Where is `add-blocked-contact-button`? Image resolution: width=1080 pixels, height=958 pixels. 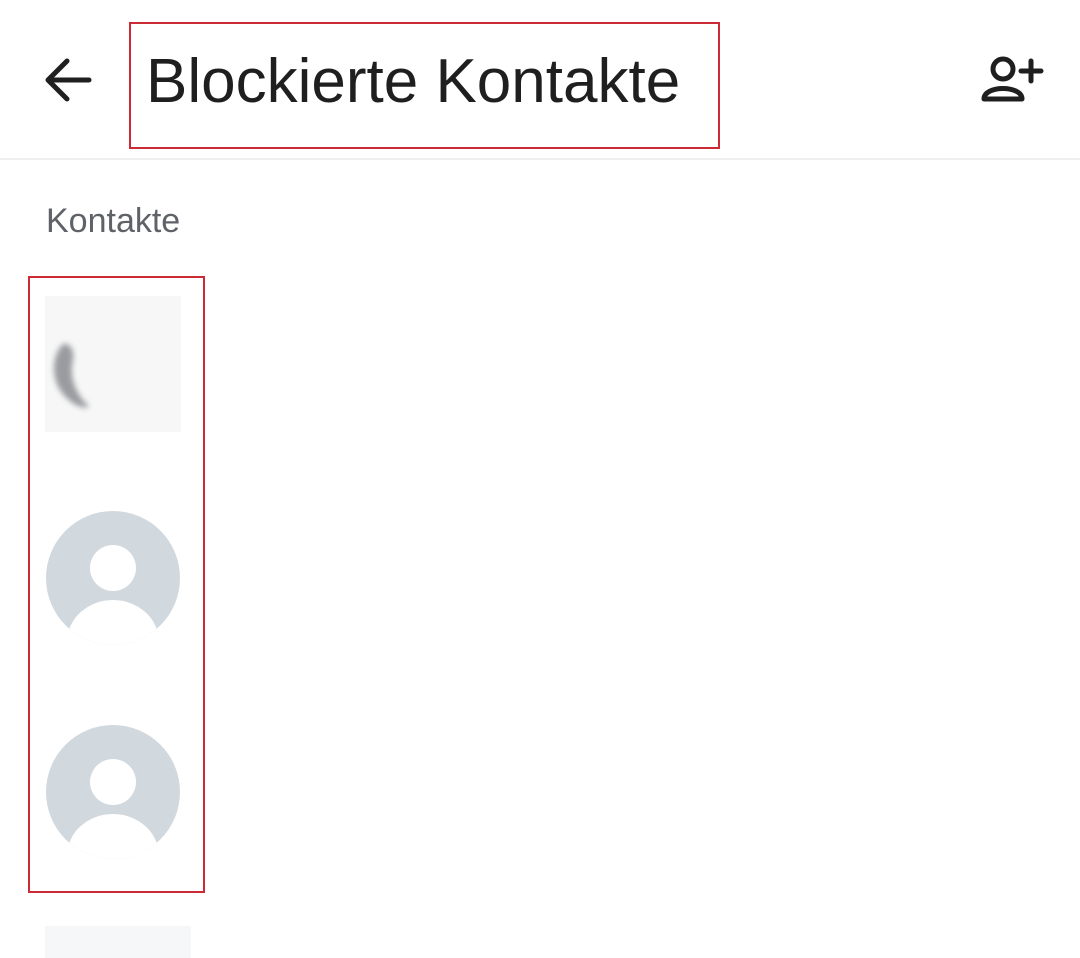 add-blocked-contact-button is located at coordinates (1012, 80).